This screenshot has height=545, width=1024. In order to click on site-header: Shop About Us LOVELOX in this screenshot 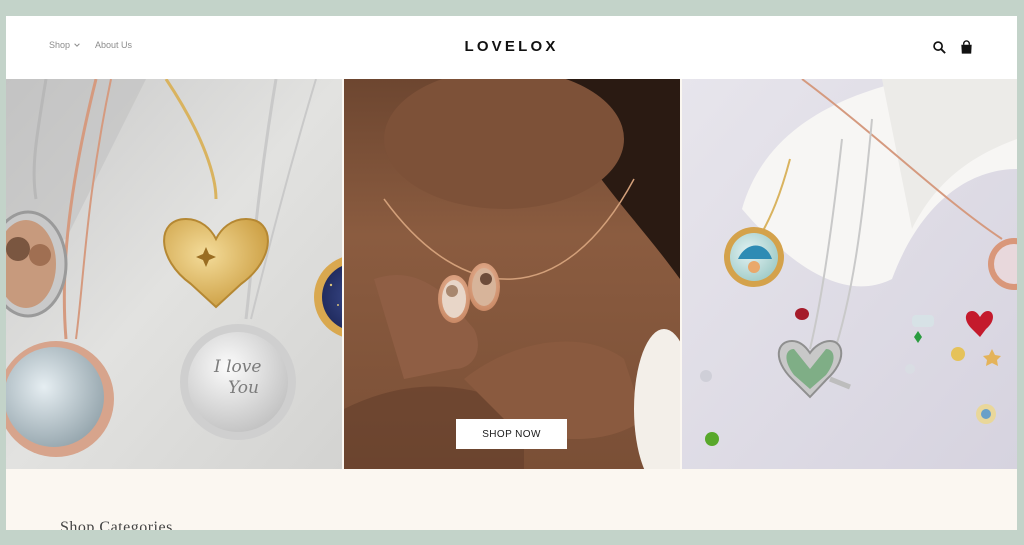, I will do `click(511, 47)`.